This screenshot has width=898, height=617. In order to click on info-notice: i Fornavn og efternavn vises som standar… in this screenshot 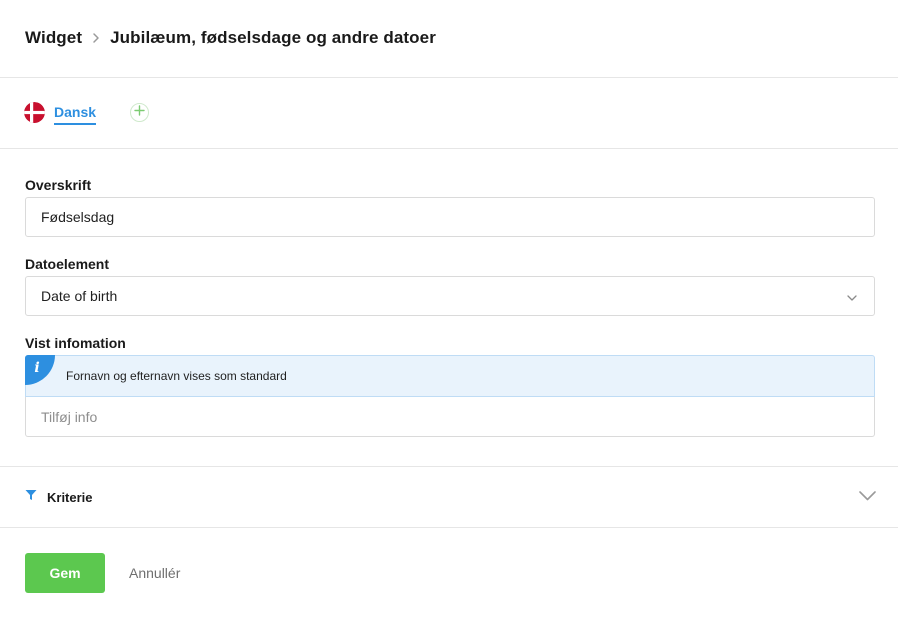, I will do `click(450, 376)`.